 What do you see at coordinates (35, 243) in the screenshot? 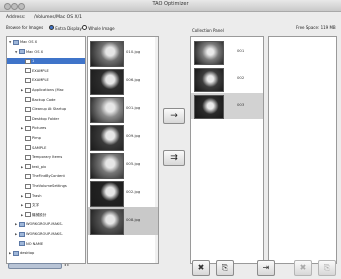
I see `tree-item-label: NO NAME` at bounding box center [35, 243].